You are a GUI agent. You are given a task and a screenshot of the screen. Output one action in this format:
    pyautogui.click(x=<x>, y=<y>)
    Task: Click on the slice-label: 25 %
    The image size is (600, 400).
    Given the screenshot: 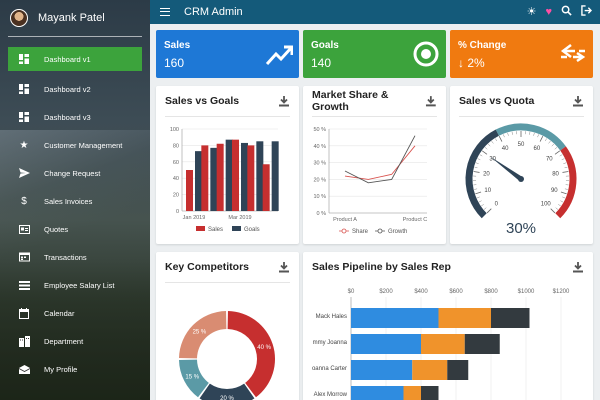 What is the action you would take?
    pyautogui.click(x=200, y=332)
    